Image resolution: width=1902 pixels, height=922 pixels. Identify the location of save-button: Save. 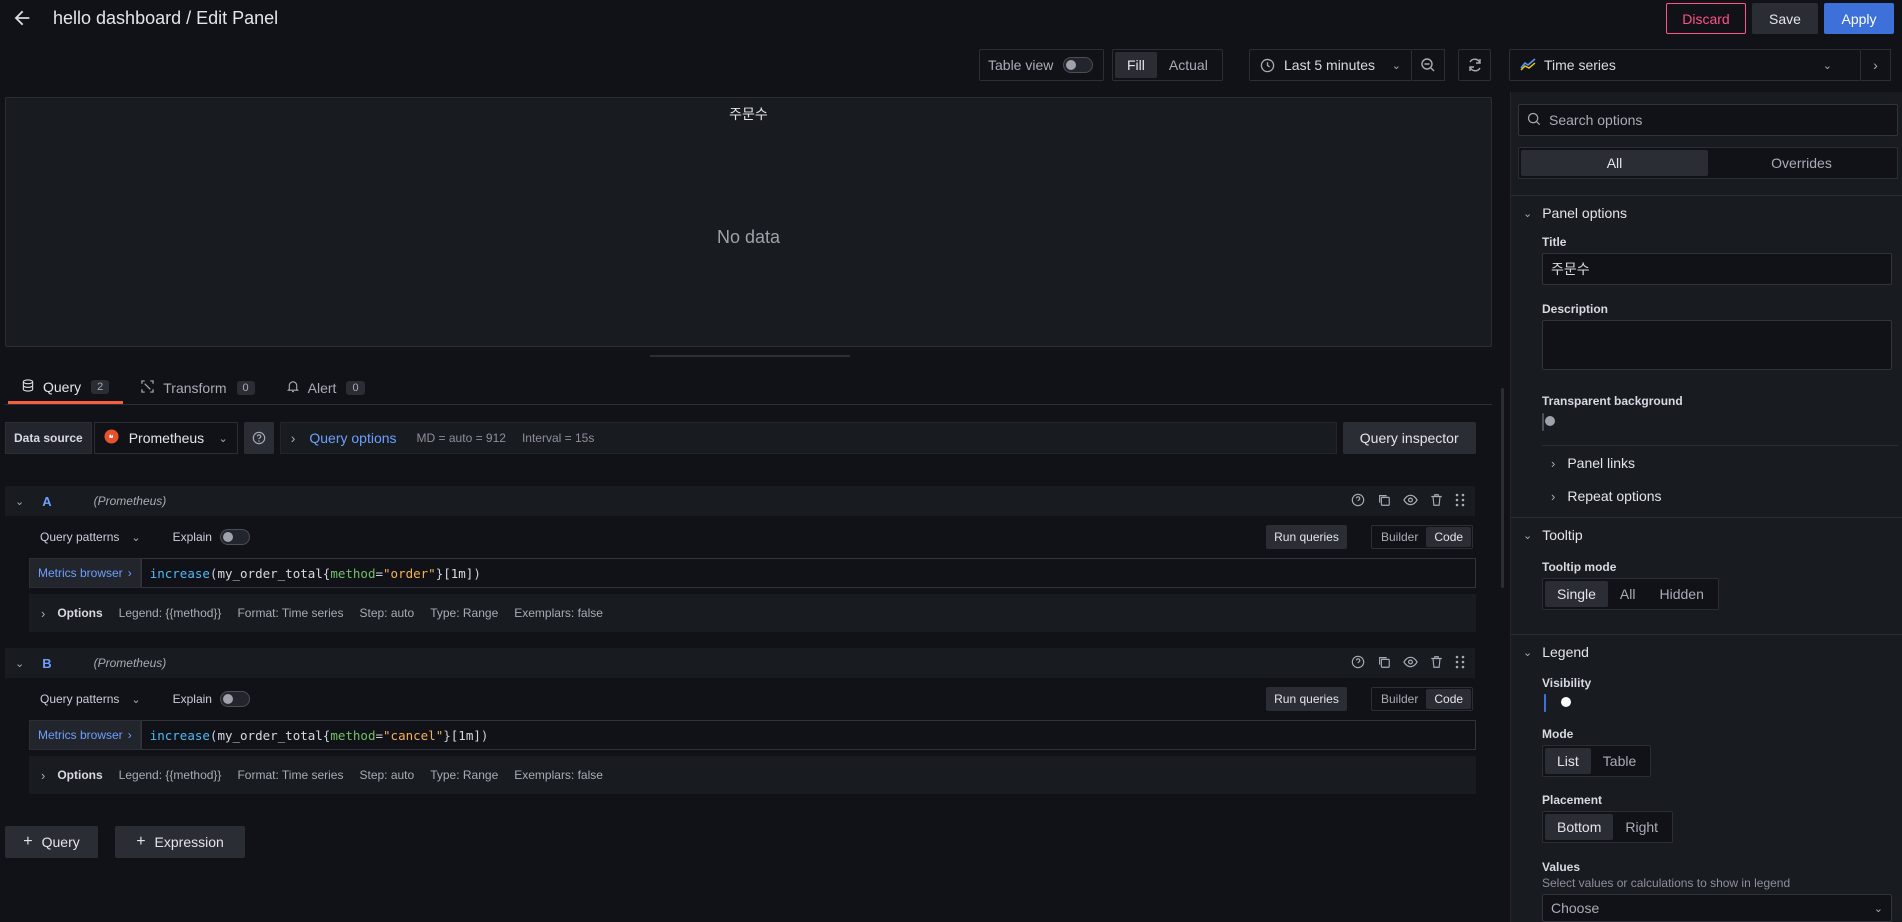
(1785, 18).